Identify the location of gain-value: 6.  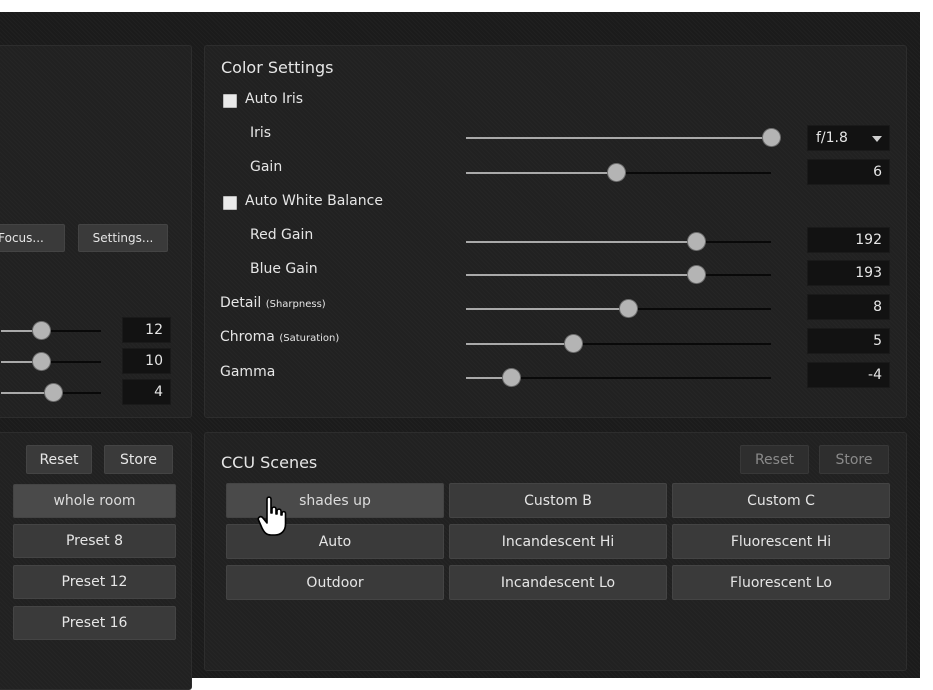
(848, 172).